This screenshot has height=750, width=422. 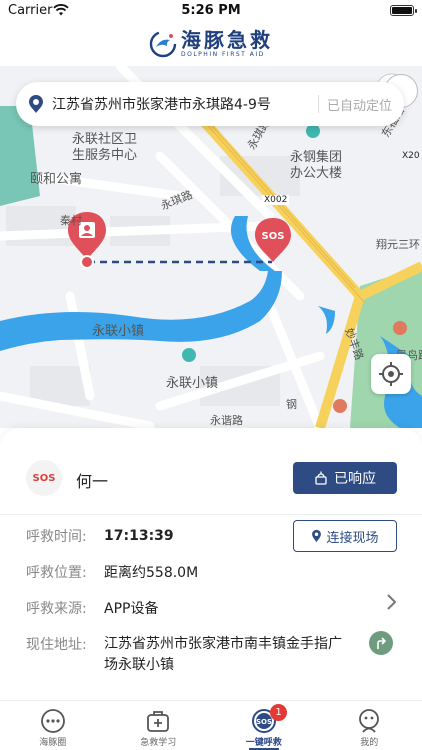 What do you see at coordinates (359, 106) in the screenshot?
I see `auto-located-label: 已自动定位` at bounding box center [359, 106].